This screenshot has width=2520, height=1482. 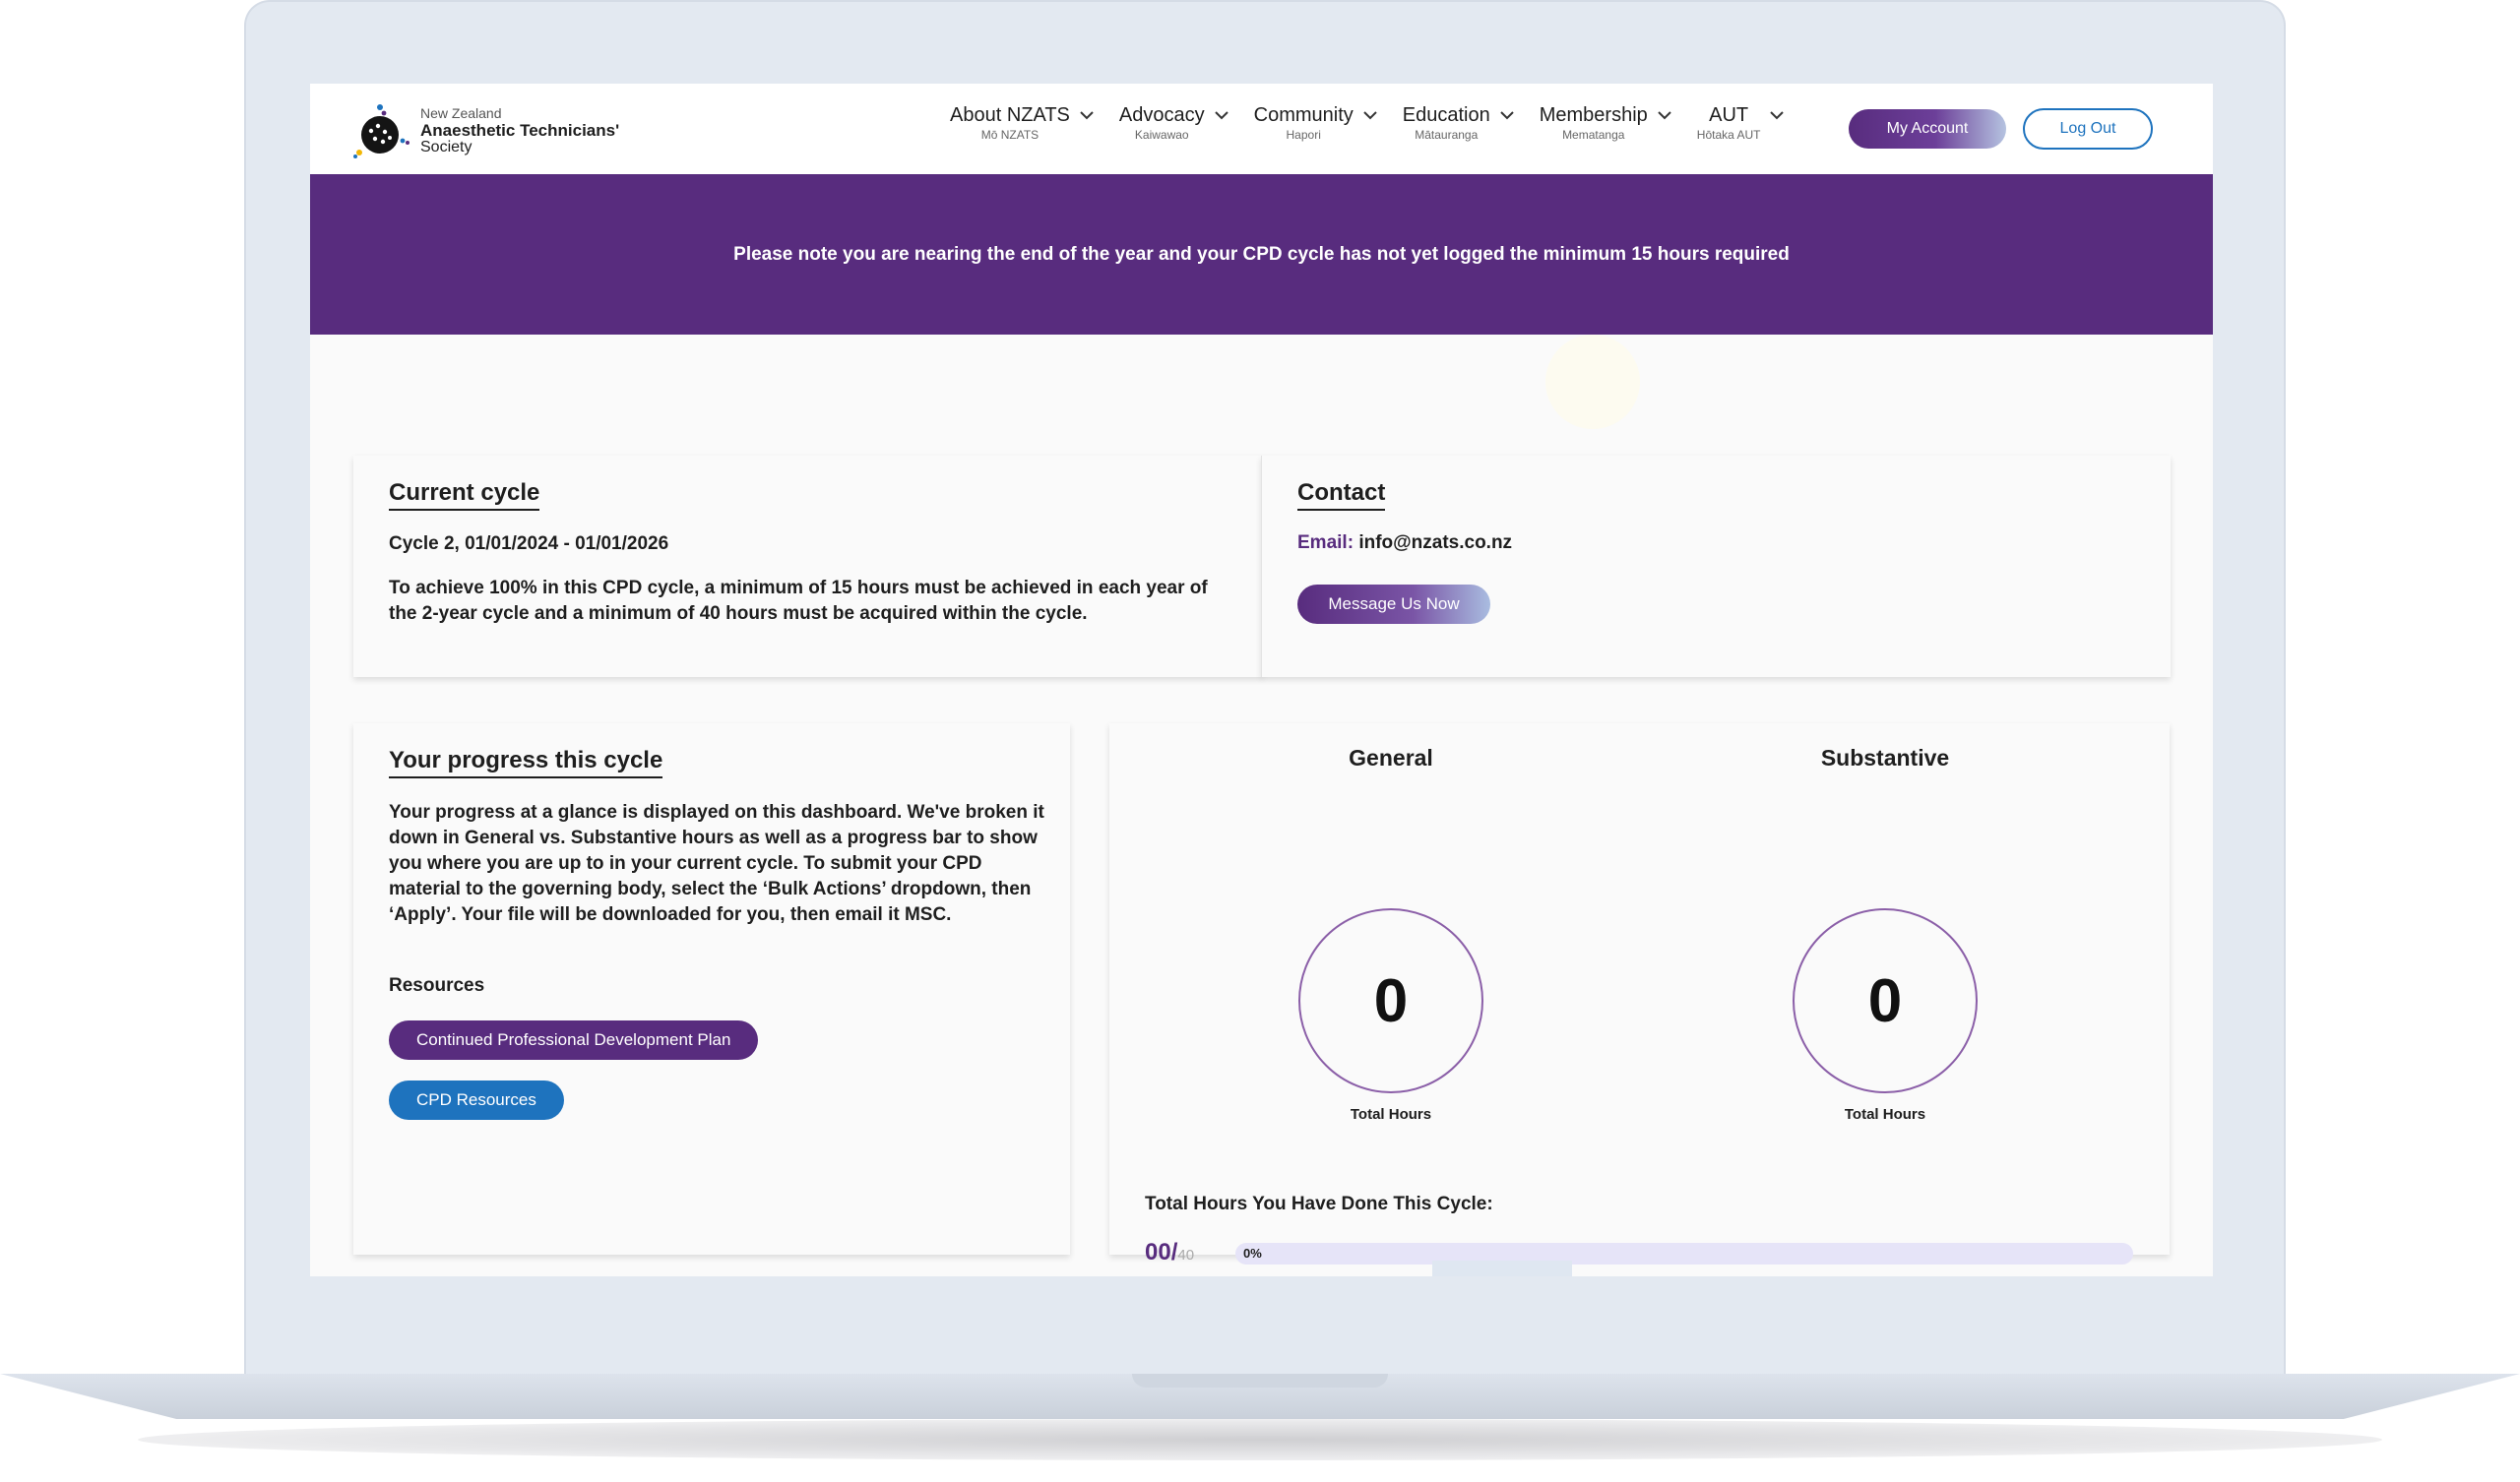 I want to click on nav-label: About NZATS, so click(x=1010, y=115).